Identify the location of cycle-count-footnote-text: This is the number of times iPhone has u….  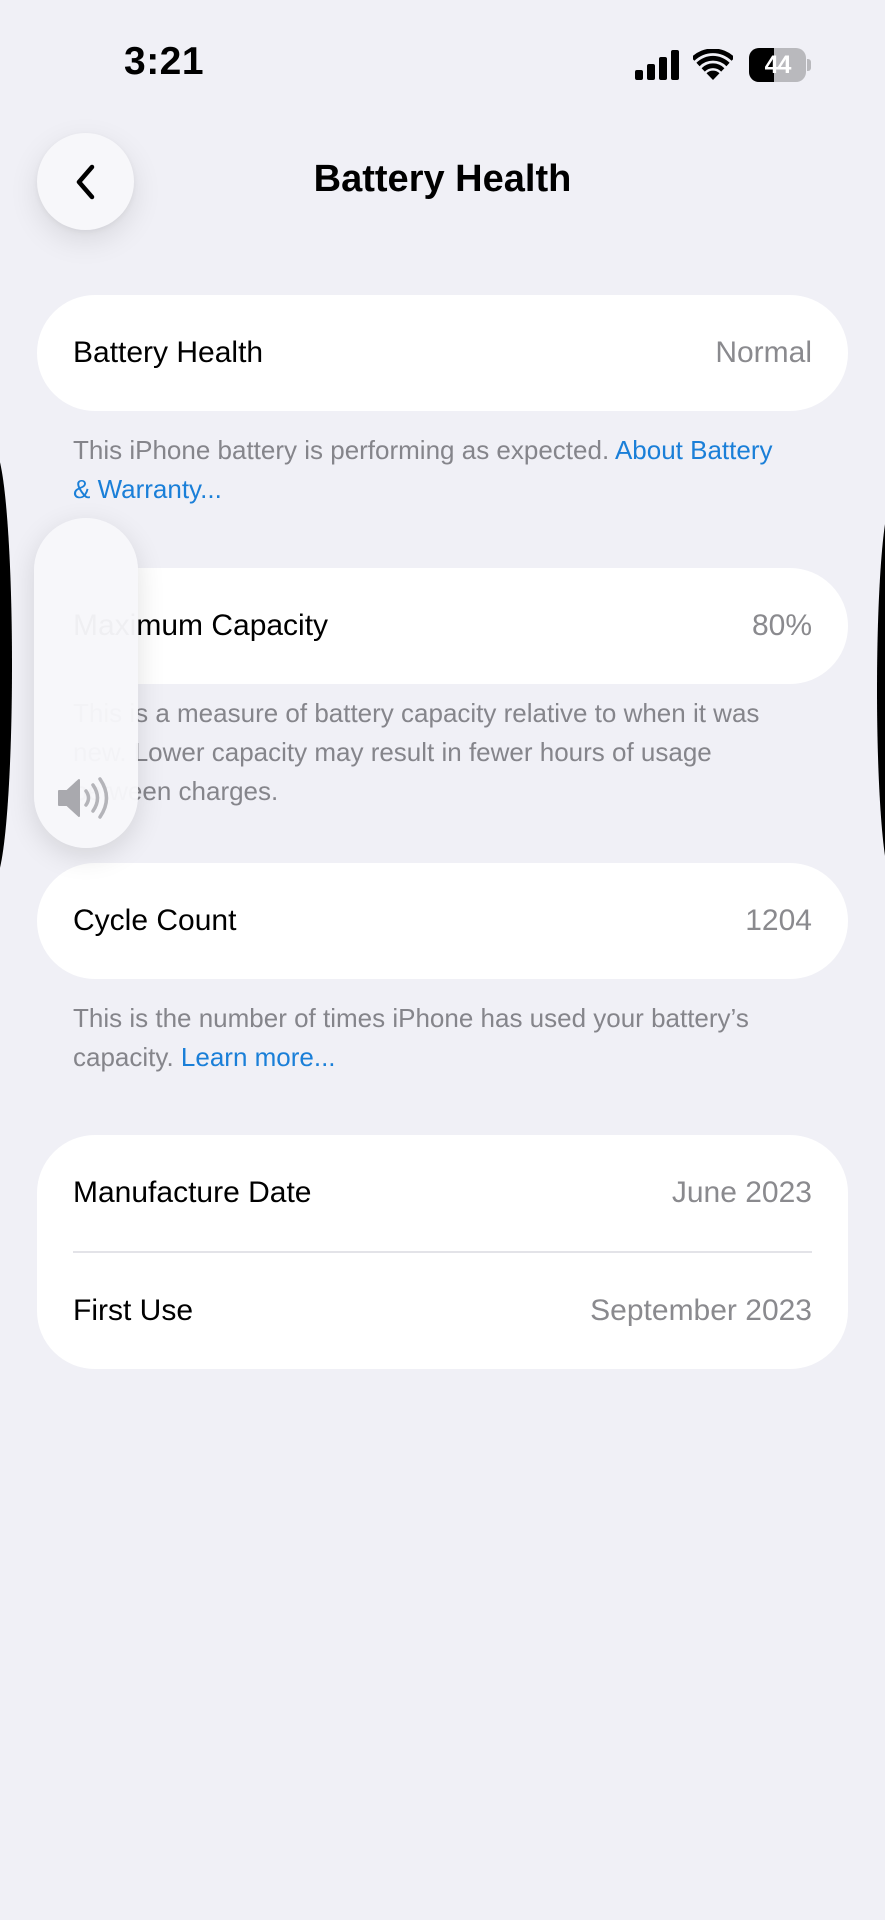
(411, 1037).